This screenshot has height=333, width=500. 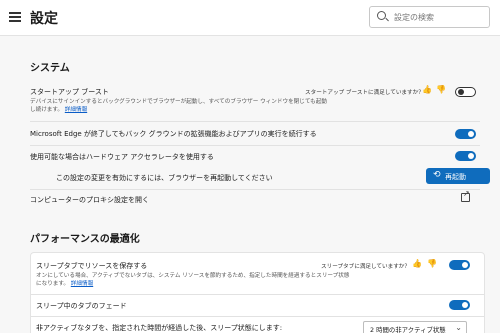 What do you see at coordinates (15, 17) in the screenshot?
I see `hamburger-icon` at bounding box center [15, 17].